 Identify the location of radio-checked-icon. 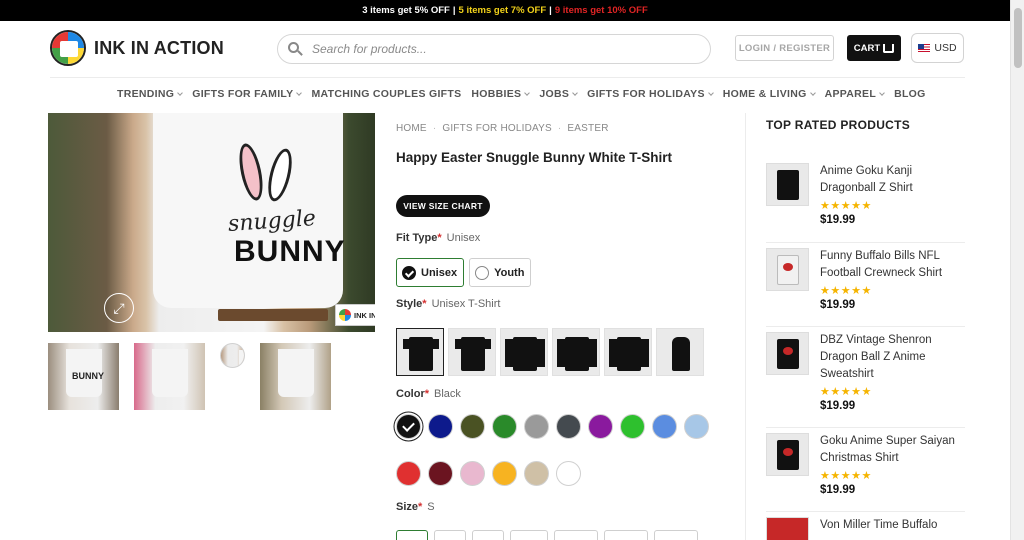
(409, 272).